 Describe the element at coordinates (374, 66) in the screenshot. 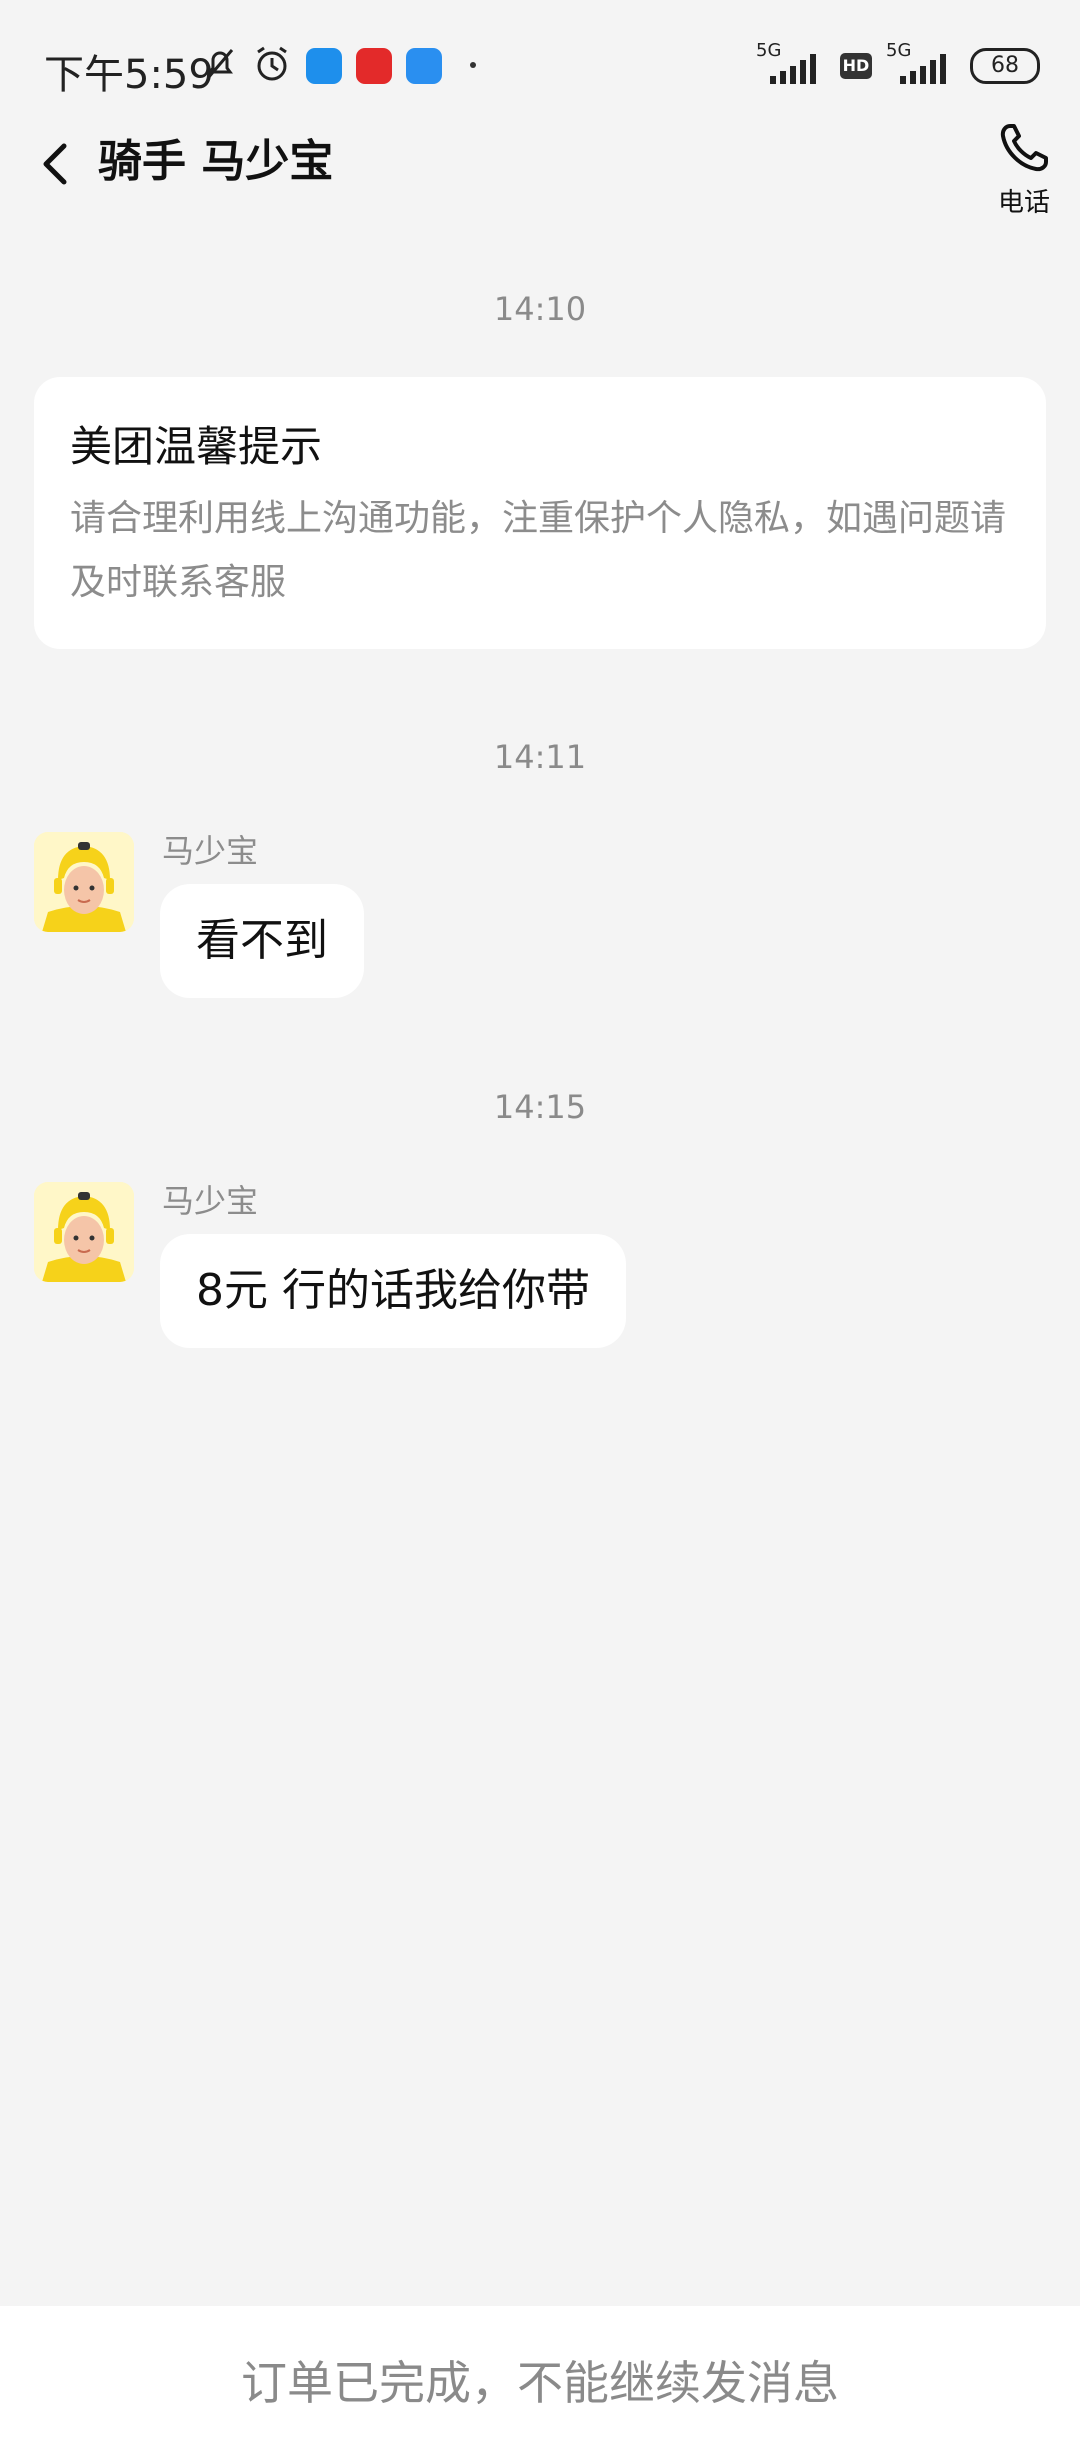

I see `pinduoduo-app-icon` at that location.